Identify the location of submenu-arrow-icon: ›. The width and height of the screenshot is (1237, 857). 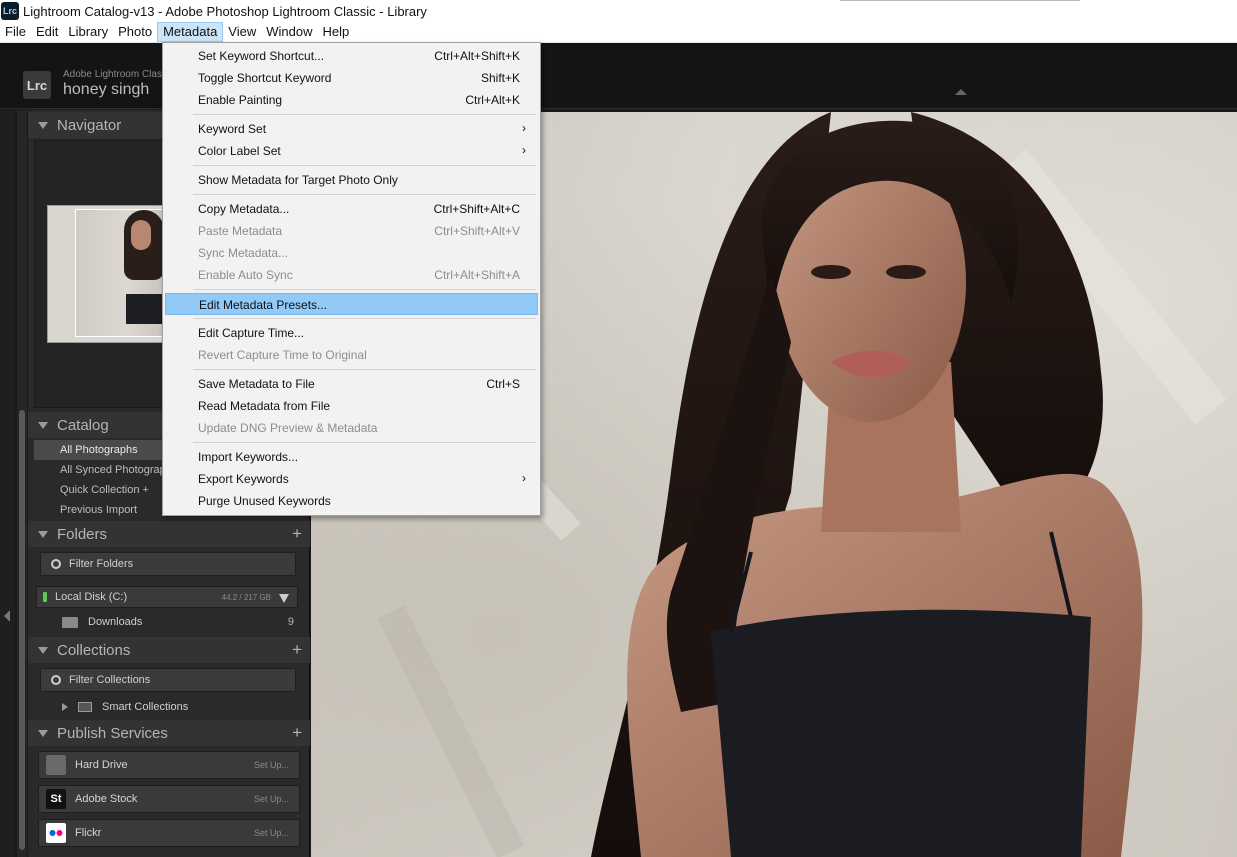
(524, 478).